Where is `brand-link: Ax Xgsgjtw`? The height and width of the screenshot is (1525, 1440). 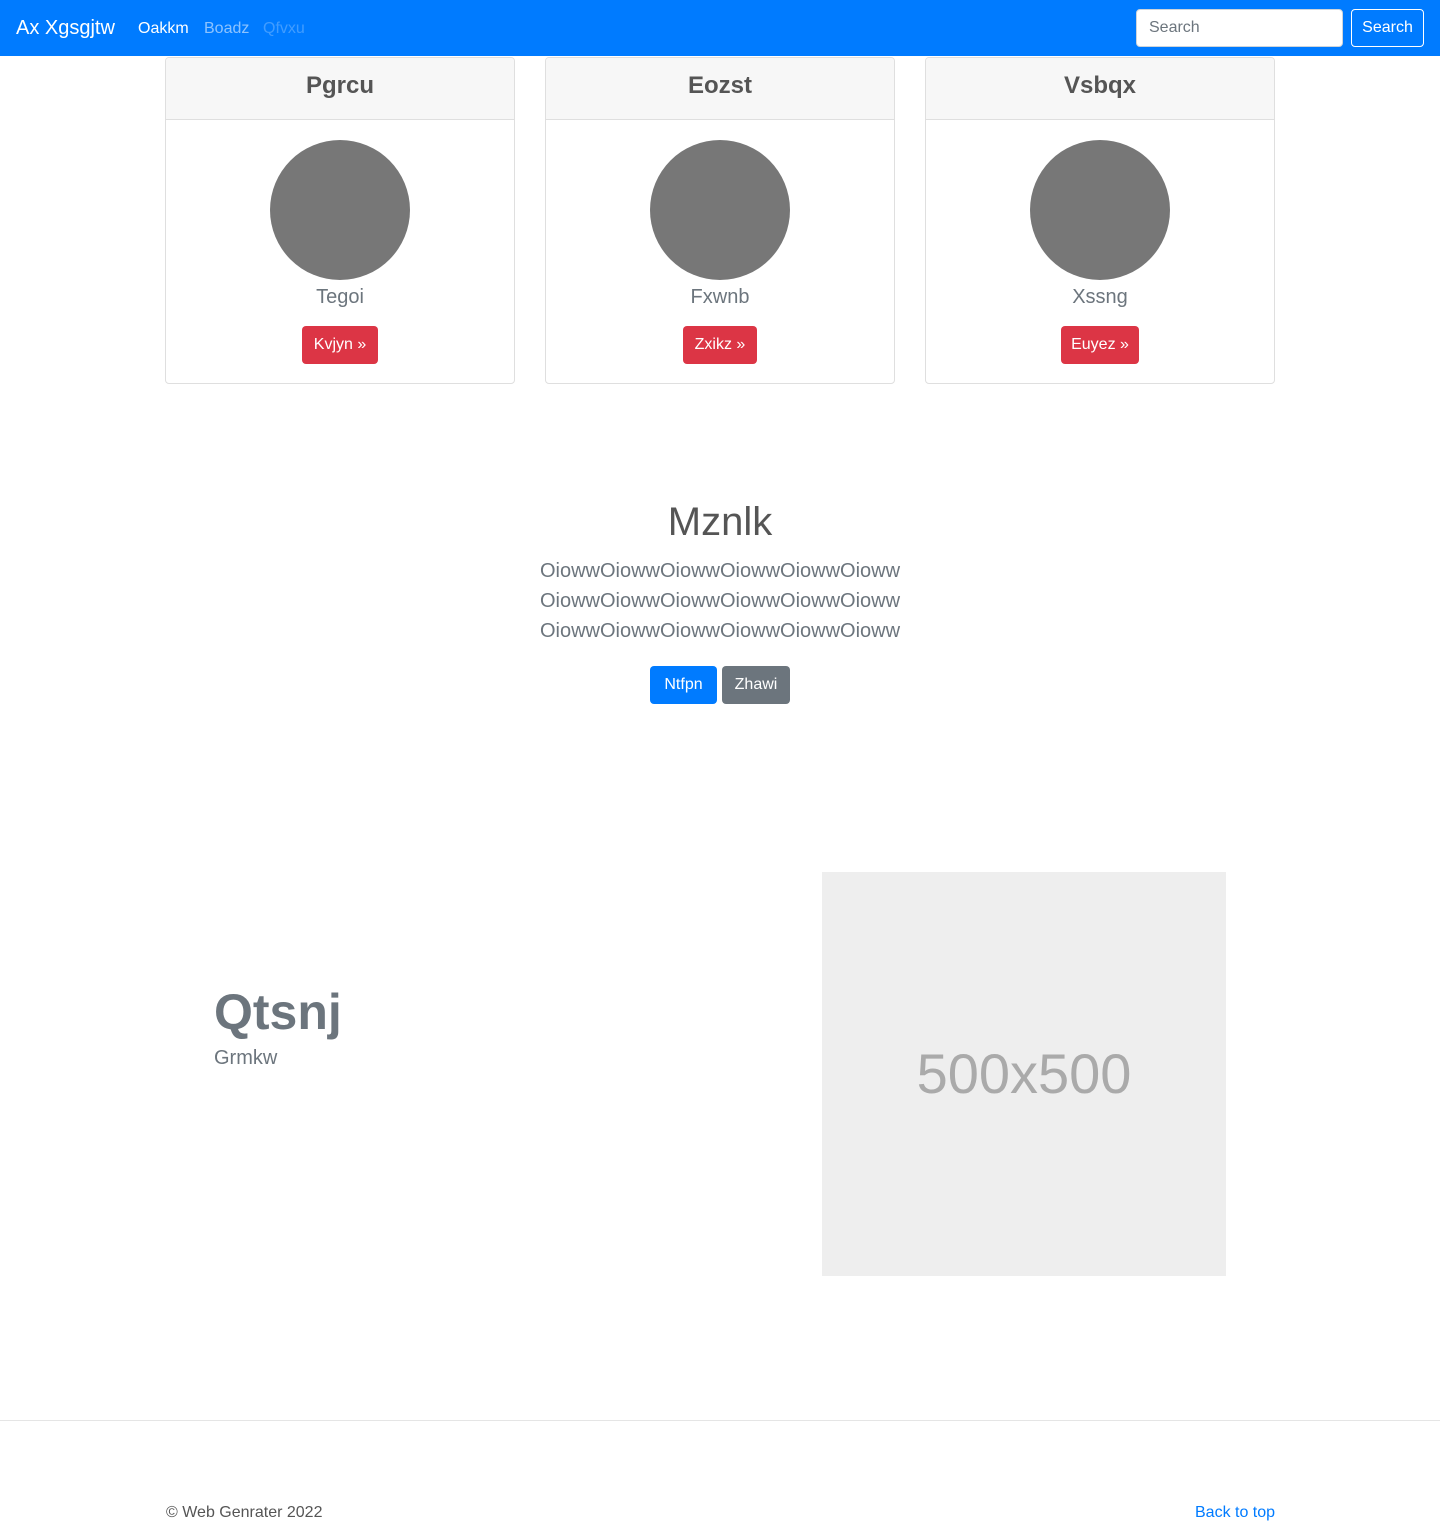 brand-link: Ax Xgsgjtw is located at coordinates (65, 28).